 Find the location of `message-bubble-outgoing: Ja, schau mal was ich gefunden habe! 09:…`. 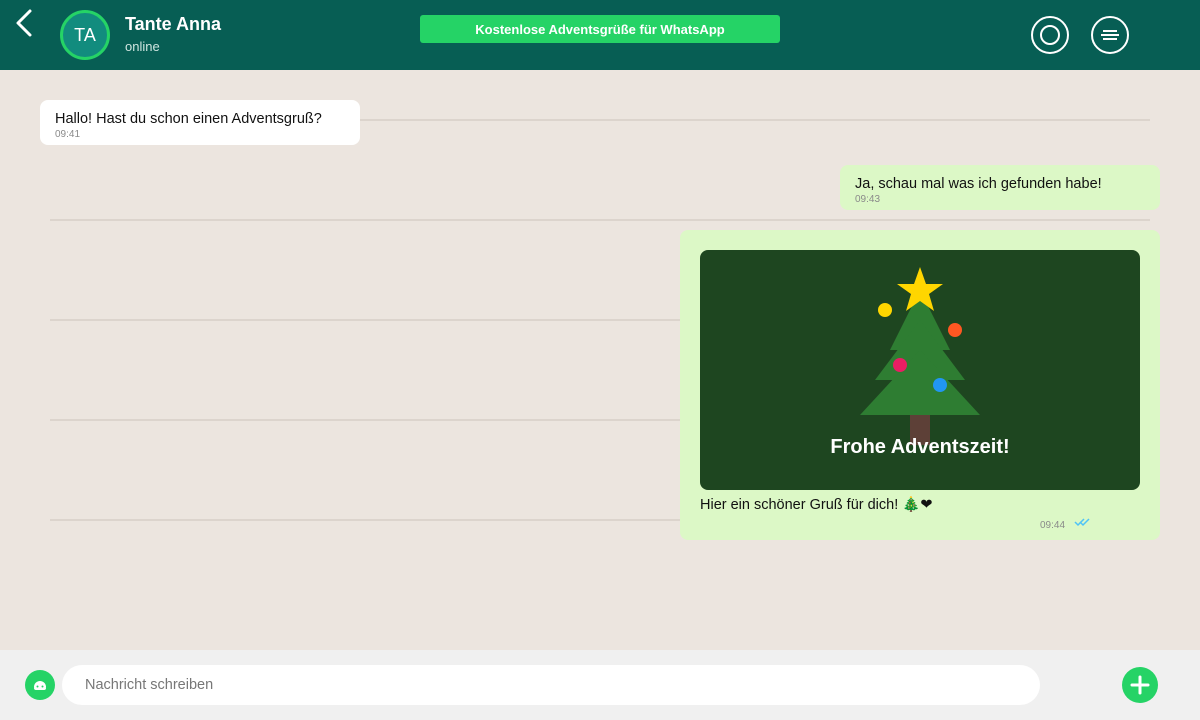

message-bubble-outgoing: Ja, schau mal was ich gefunden habe! 09:… is located at coordinates (1000, 187).